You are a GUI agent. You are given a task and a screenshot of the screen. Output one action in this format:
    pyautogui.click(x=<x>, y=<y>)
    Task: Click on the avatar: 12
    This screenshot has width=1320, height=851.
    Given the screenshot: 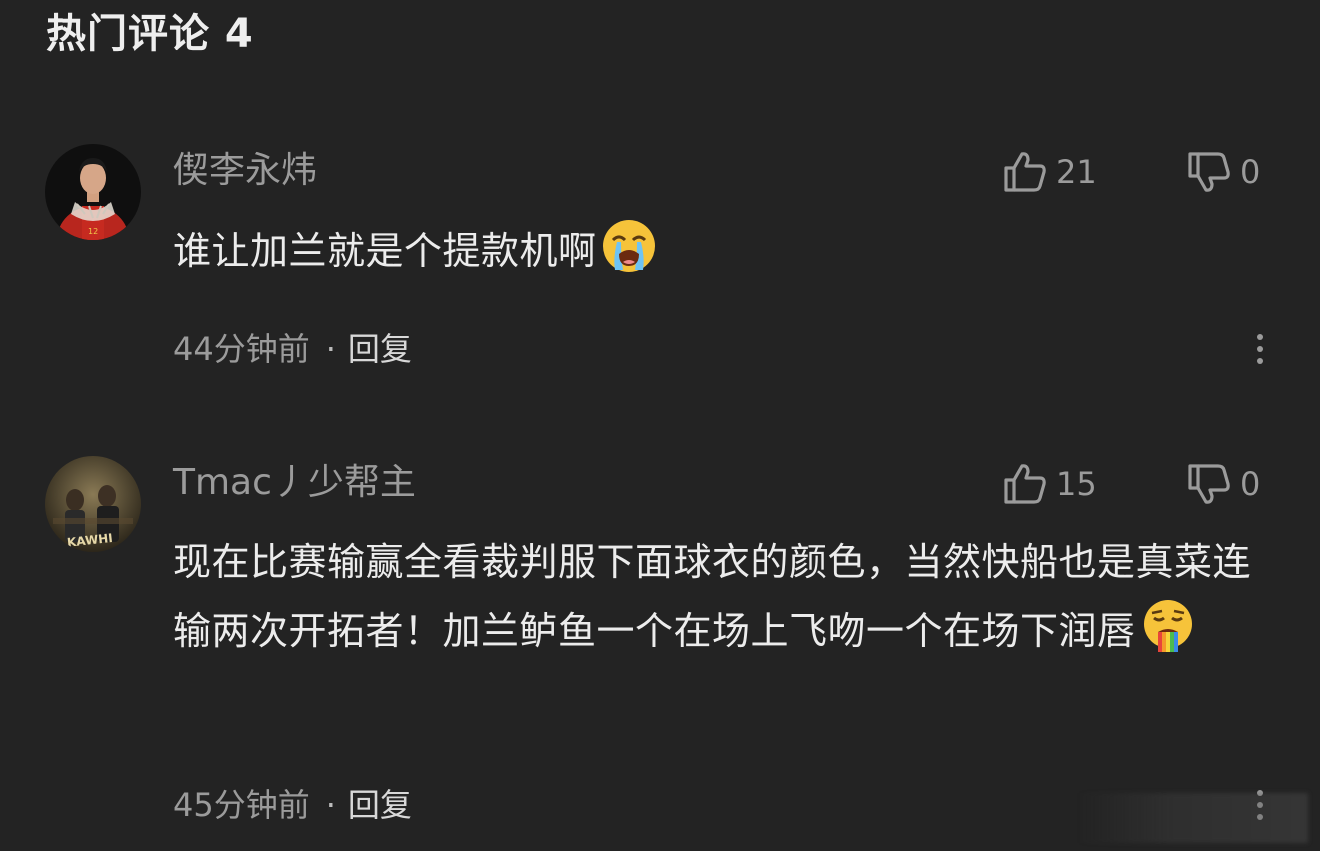 What is the action you would take?
    pyautogui.click(x=93, y=192)
    